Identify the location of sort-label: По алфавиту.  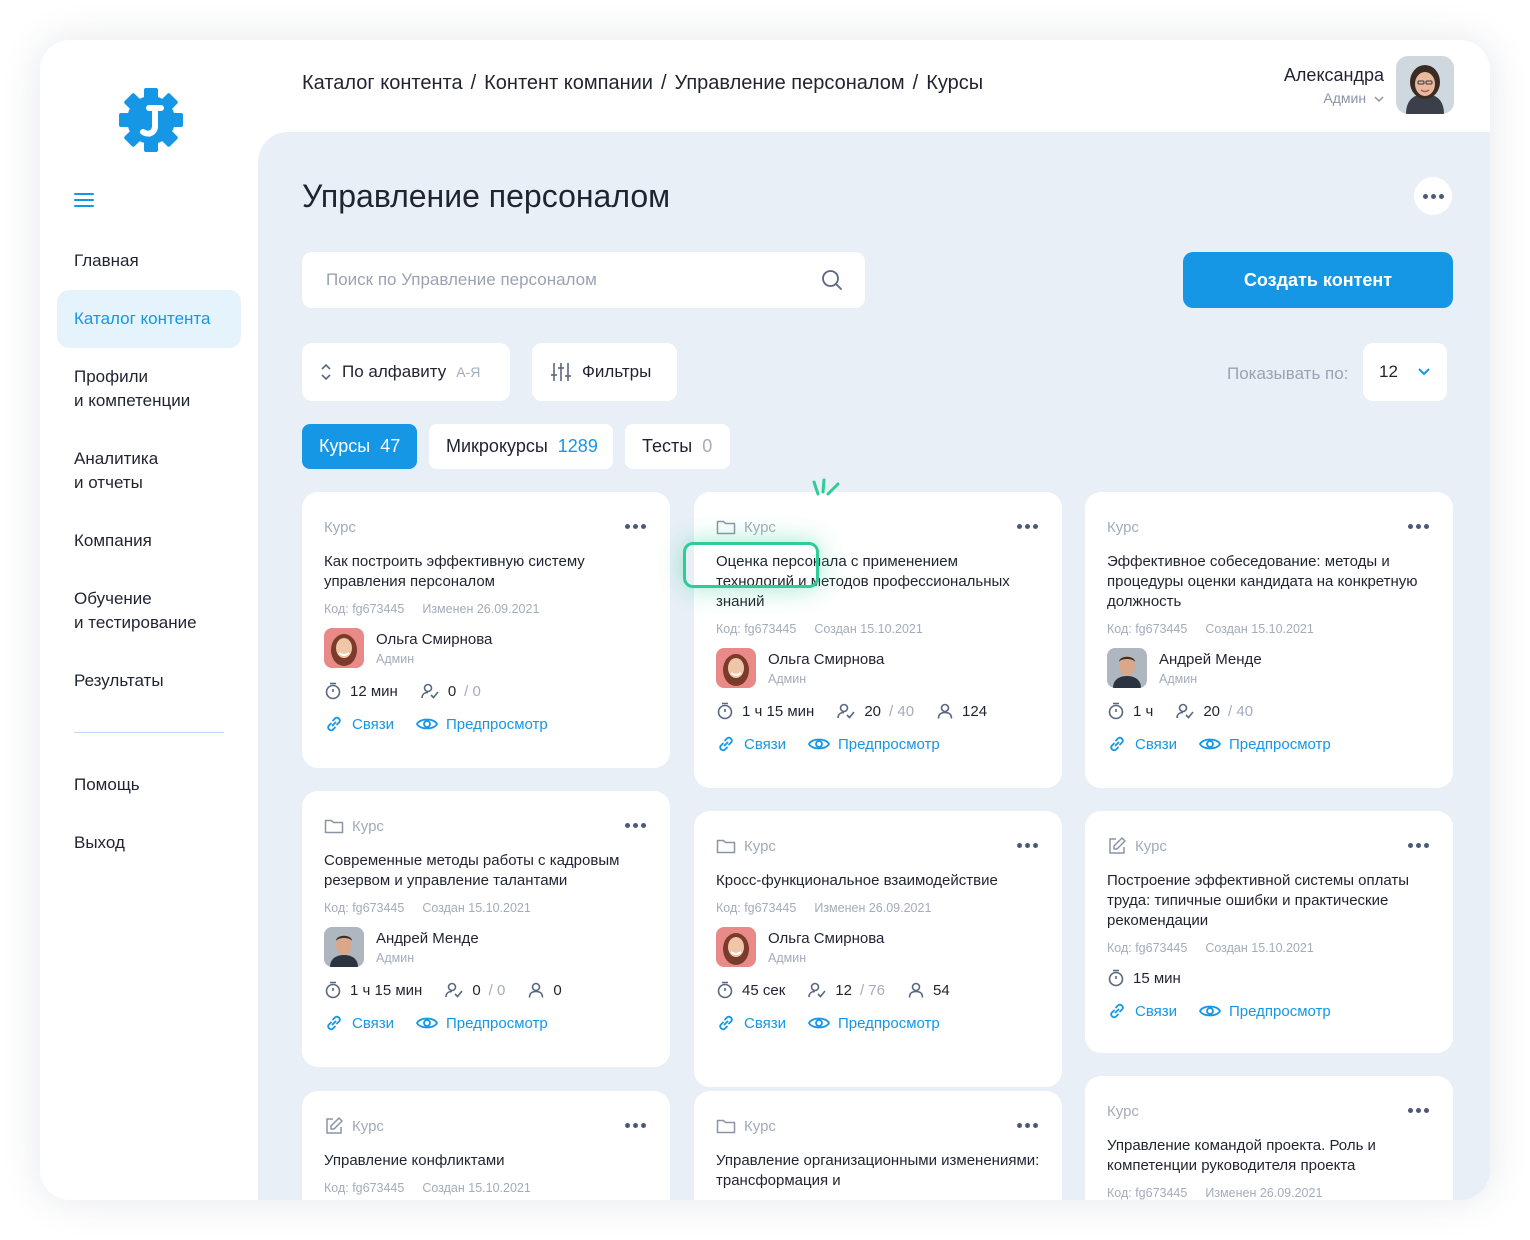
(394, 371).